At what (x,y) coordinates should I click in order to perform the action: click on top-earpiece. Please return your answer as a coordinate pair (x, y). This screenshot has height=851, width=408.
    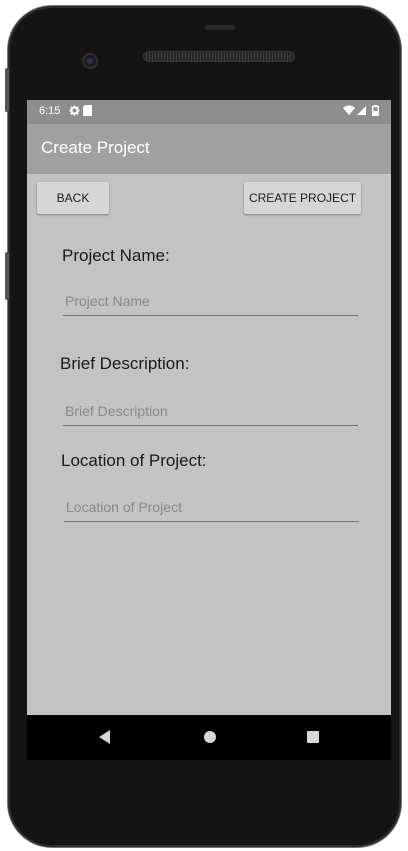
    Looking at the image, I should click on (220, 27).